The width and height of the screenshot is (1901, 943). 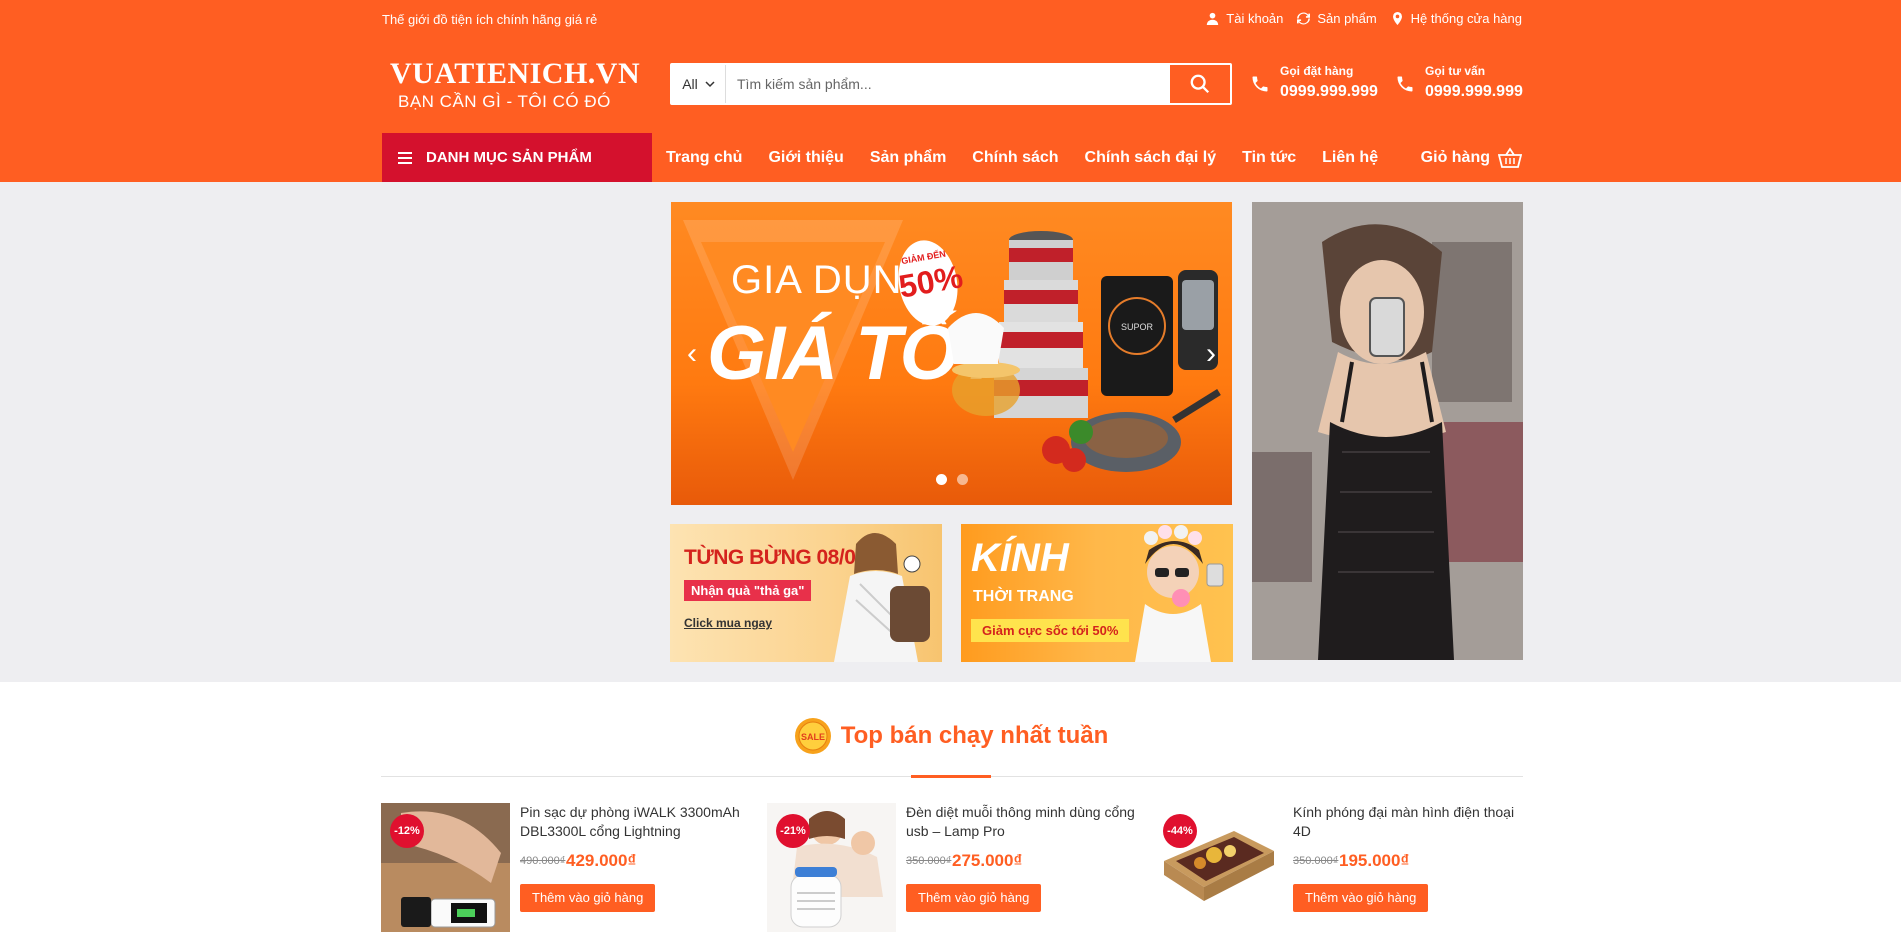 I want to click on store-system-link: Hệ thống cửa hàng, so click(x=1456, y=18).